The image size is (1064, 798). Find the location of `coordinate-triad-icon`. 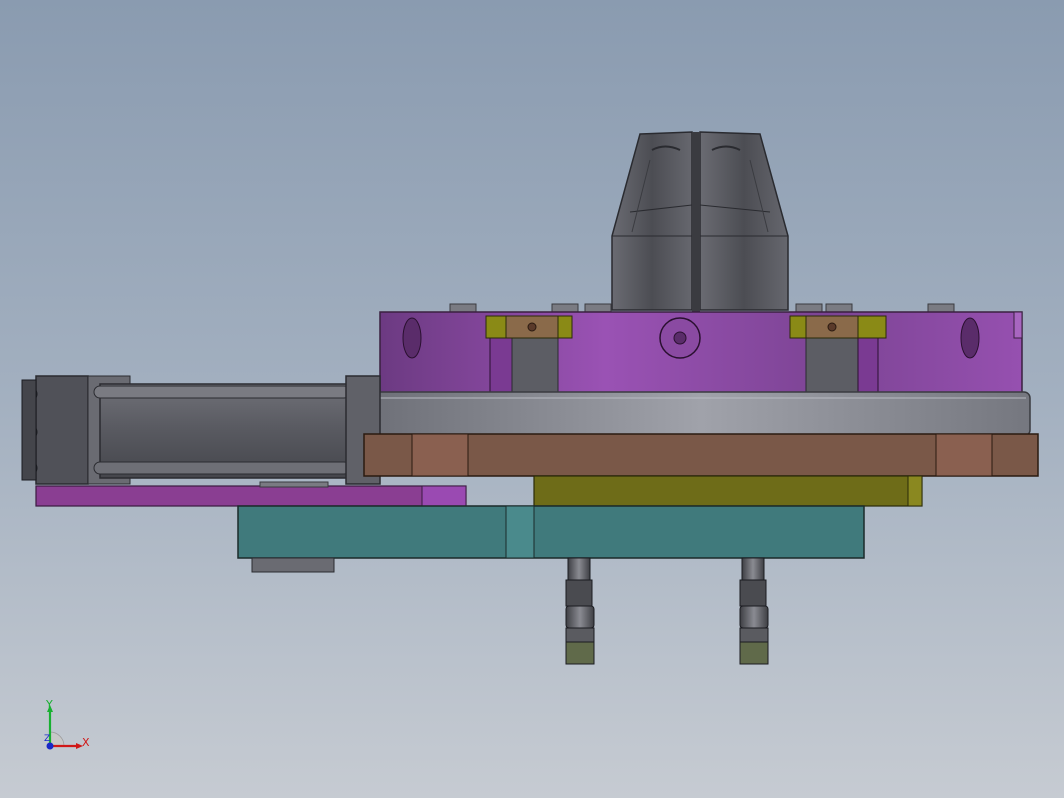

coordinate-triad-icon is located at coordinates (64, 727).